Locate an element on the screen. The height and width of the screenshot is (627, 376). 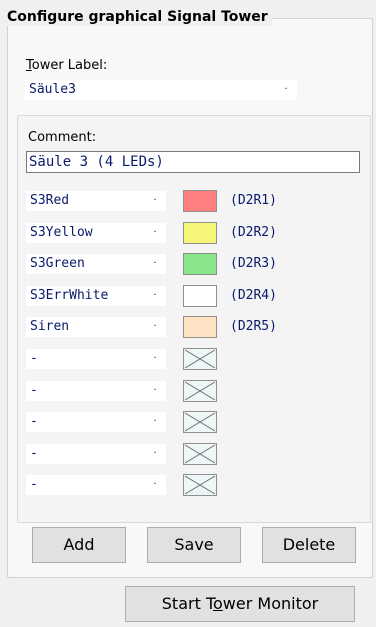
tower-label-value: Säule3 is located at coordinates (52, 89).